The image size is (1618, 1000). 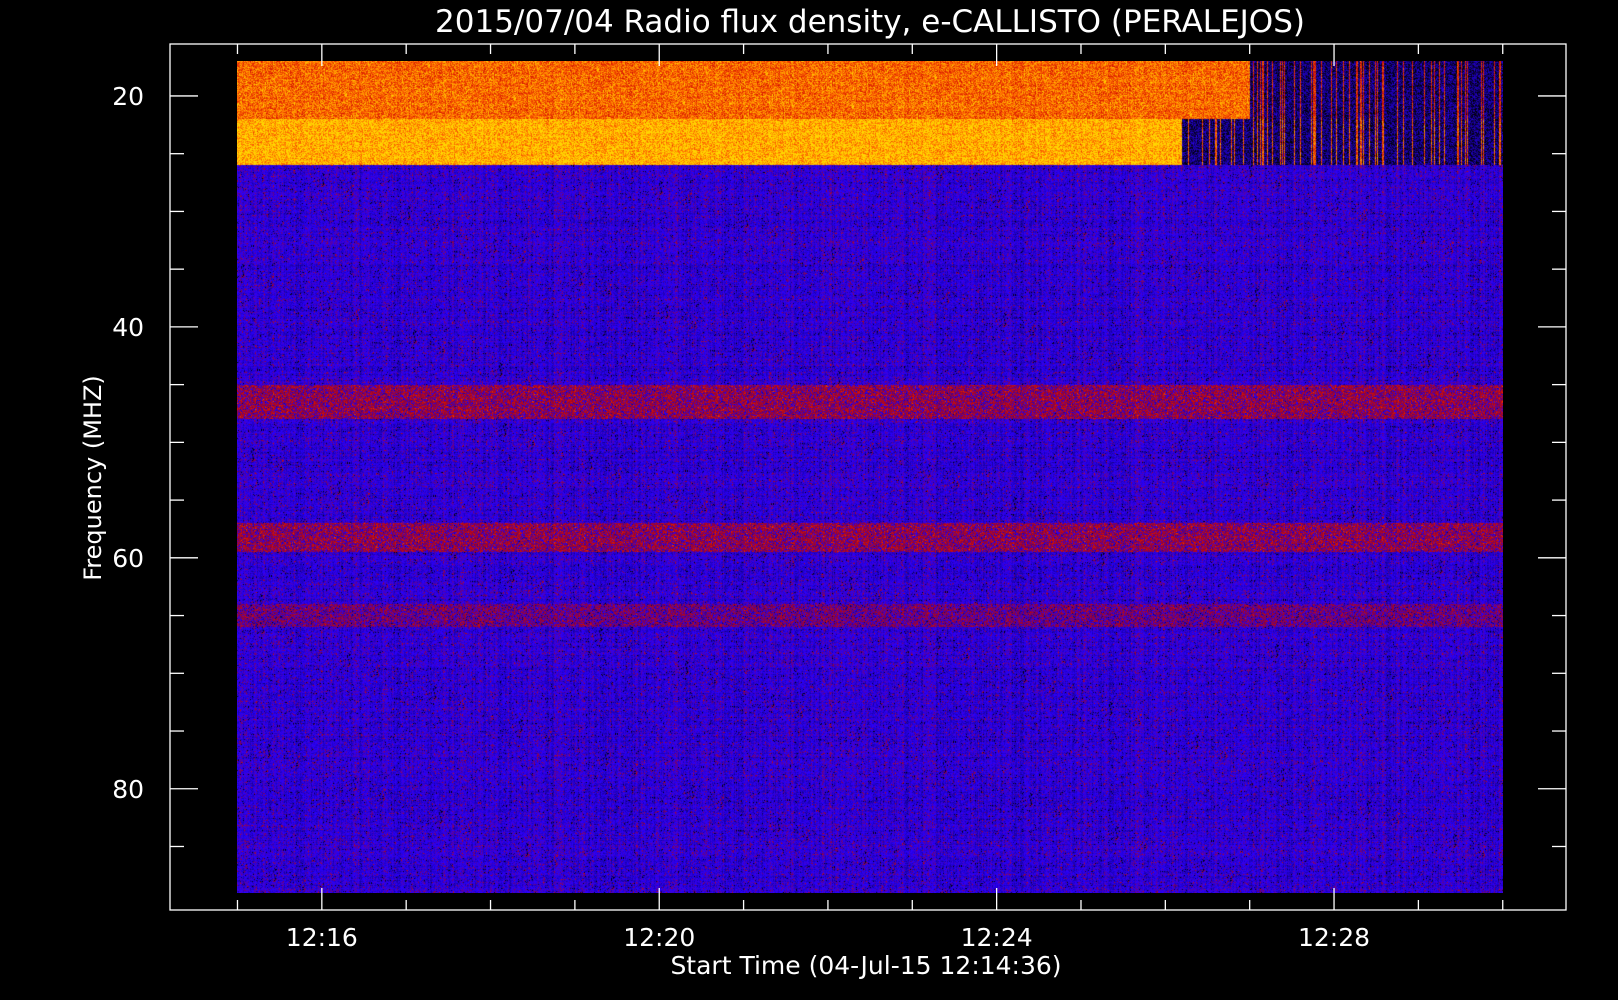 What do you see at coordinates (128, 96) in the screenshot?
I see `y-tick-label: 20` at bounding box center [128, 96].